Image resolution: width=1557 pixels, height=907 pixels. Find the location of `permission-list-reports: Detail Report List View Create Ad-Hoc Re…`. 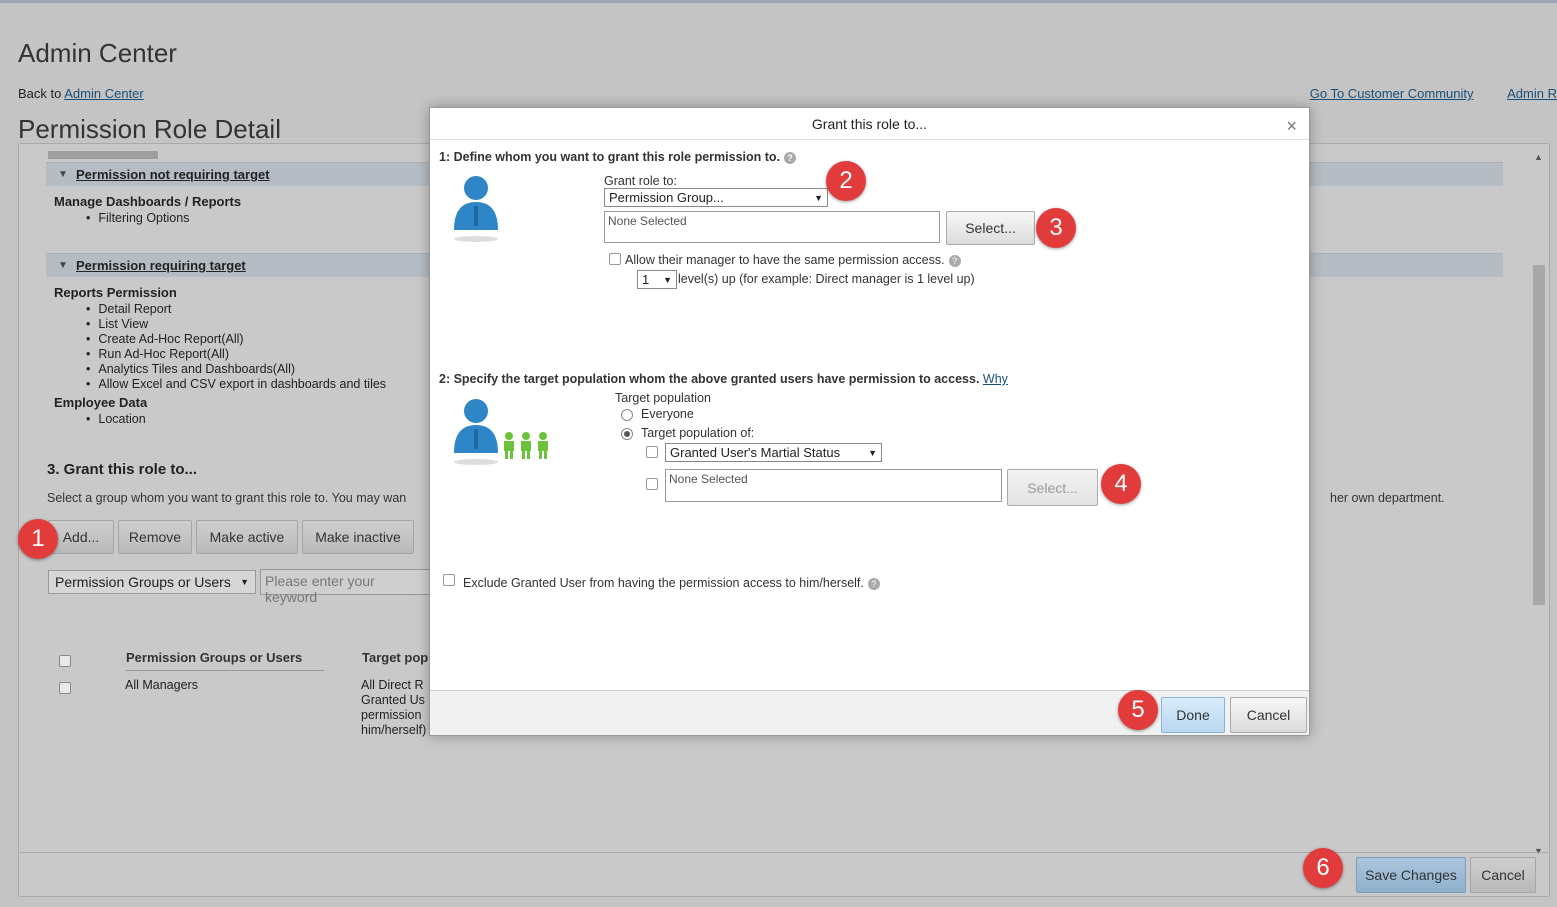

permission-list-reports: Detail Report List View Create Ad-Hoc Re… is located at coordinates (242, 347).